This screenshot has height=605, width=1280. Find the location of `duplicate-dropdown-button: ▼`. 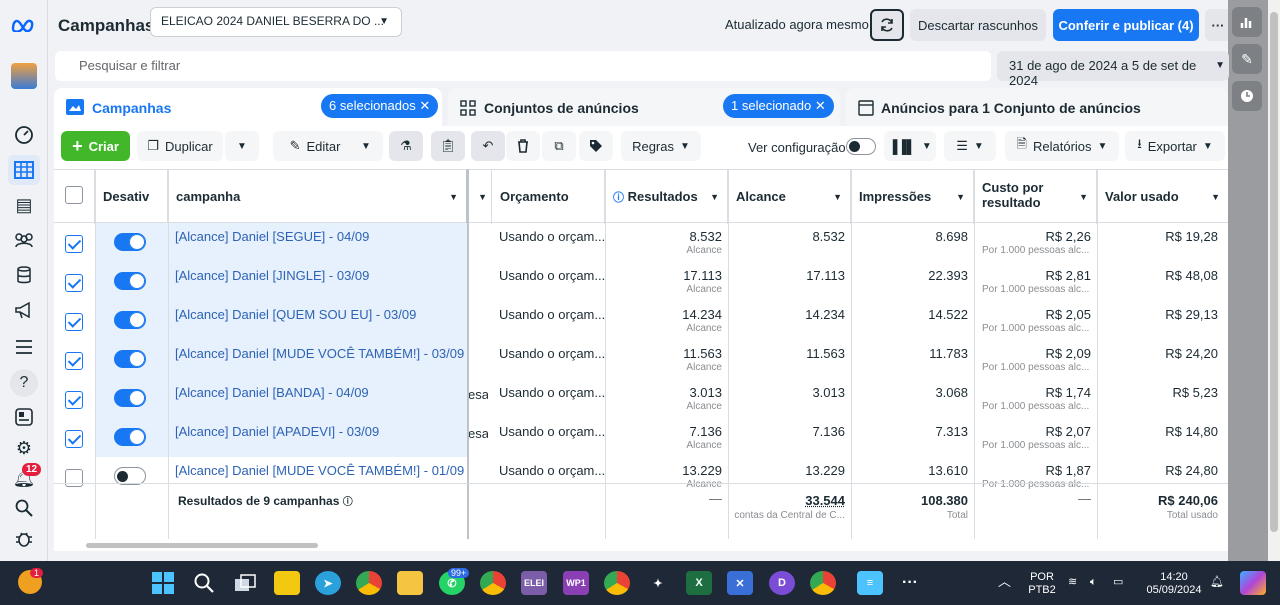

duplicate-dropdown-button: ▼ is located at coordinates (242, 146).